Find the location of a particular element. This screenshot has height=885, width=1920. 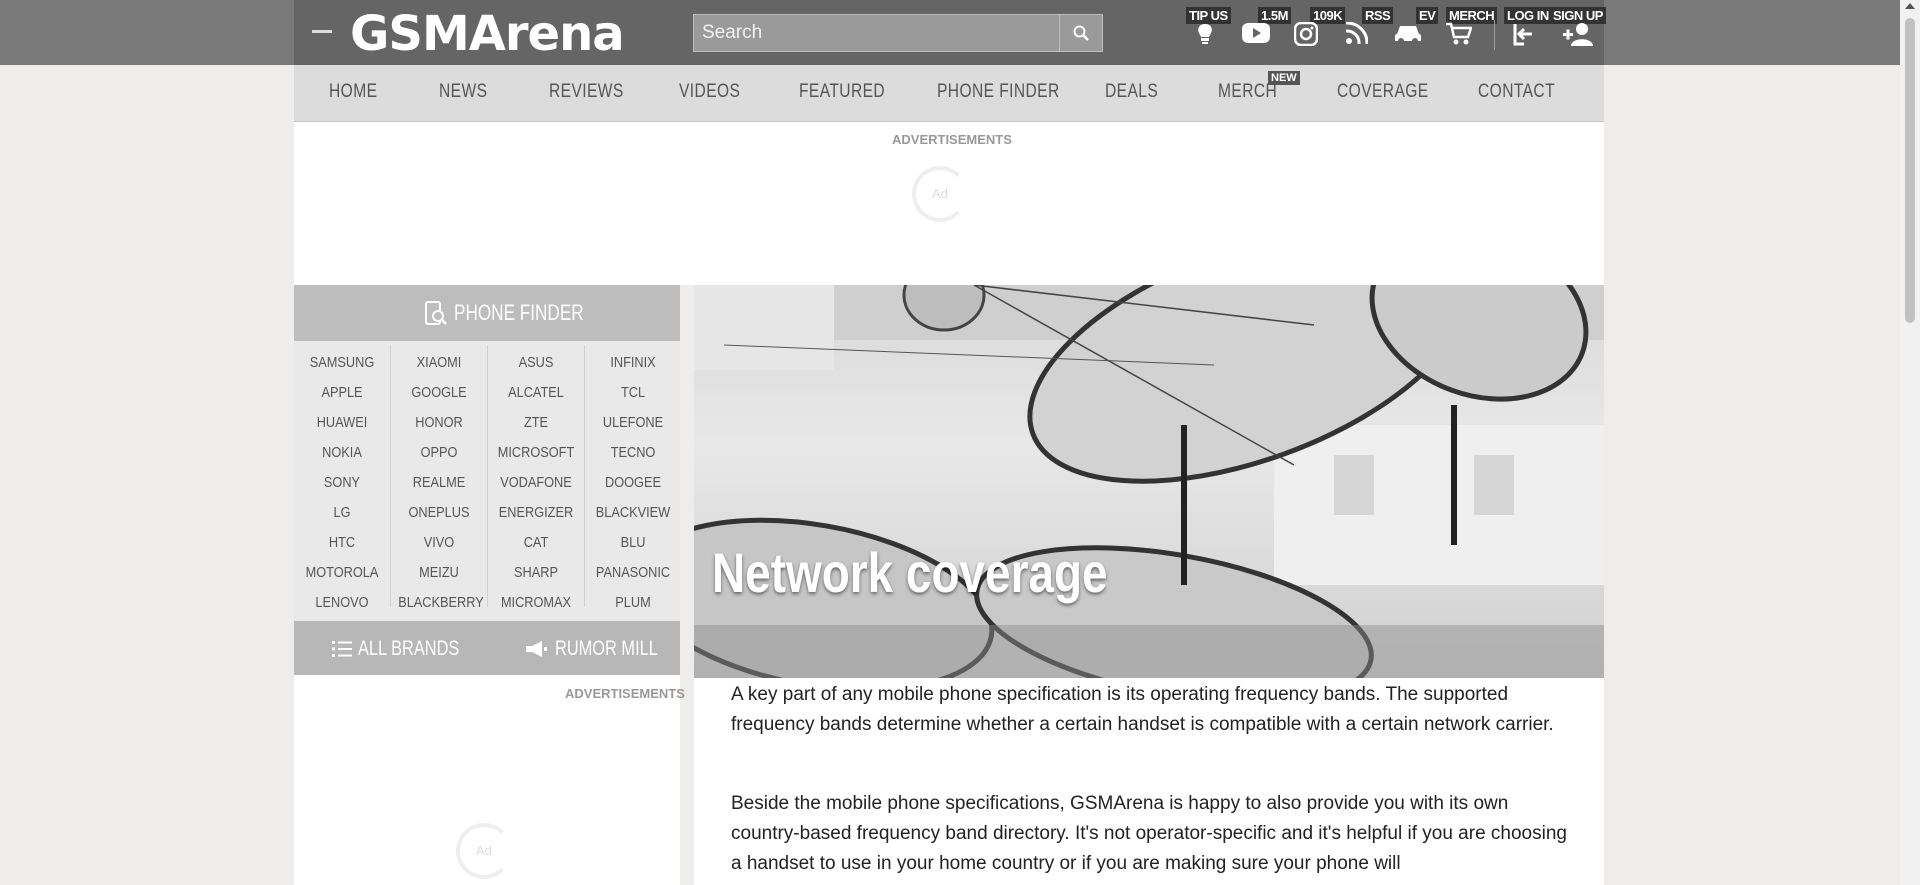

all-brands-label: ALL BRANDS is located at coordinates (409, 648).